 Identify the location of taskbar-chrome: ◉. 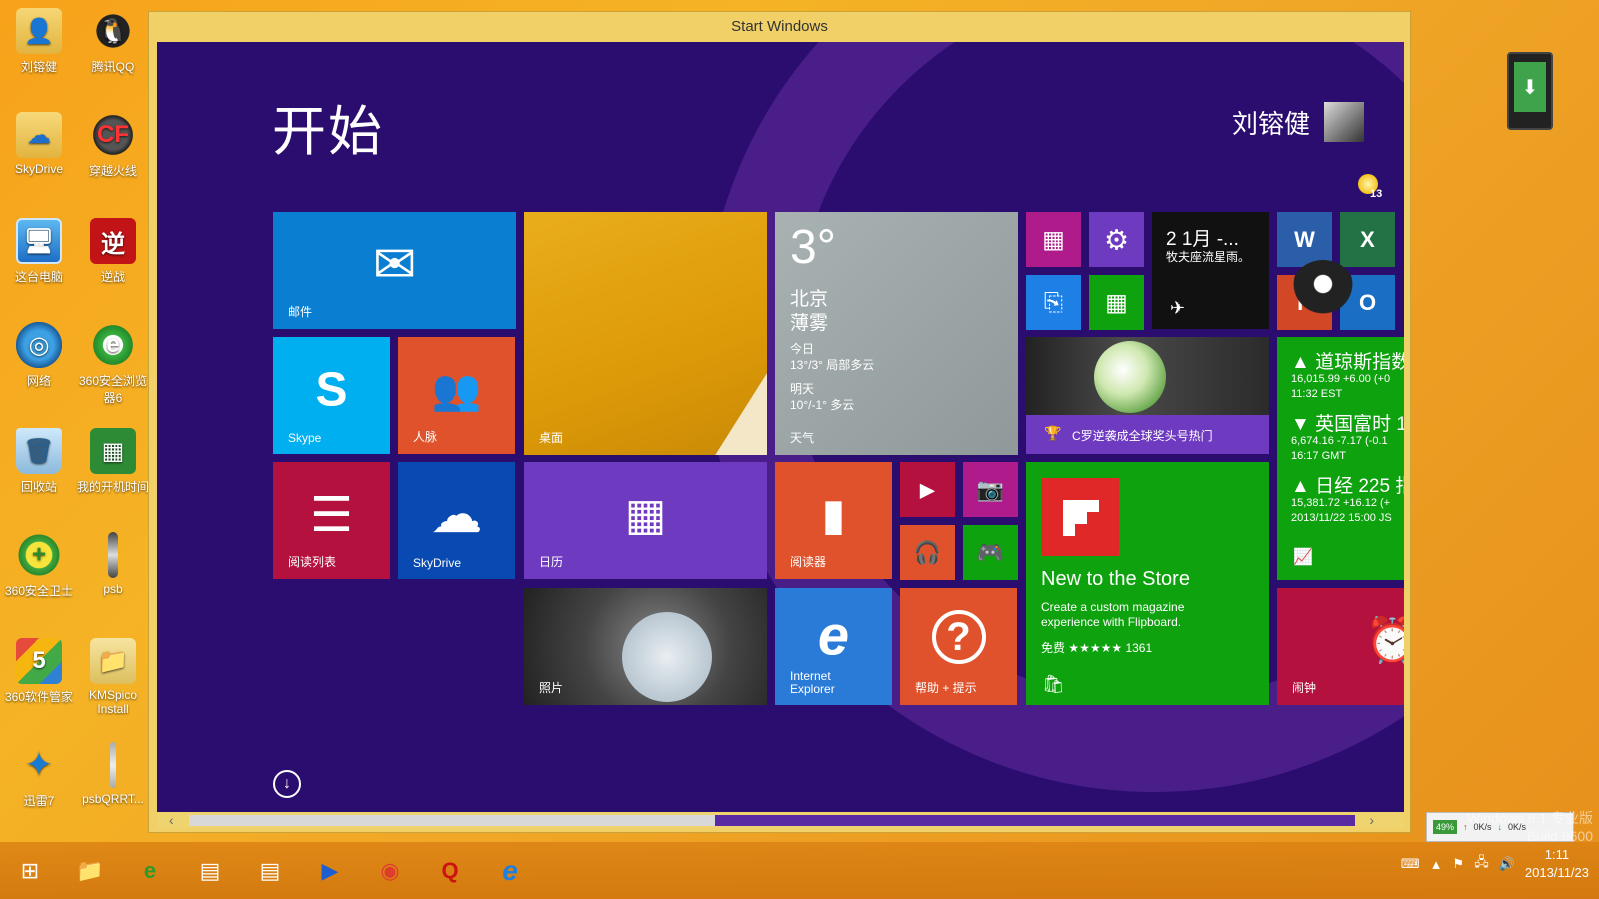
(390, 871).